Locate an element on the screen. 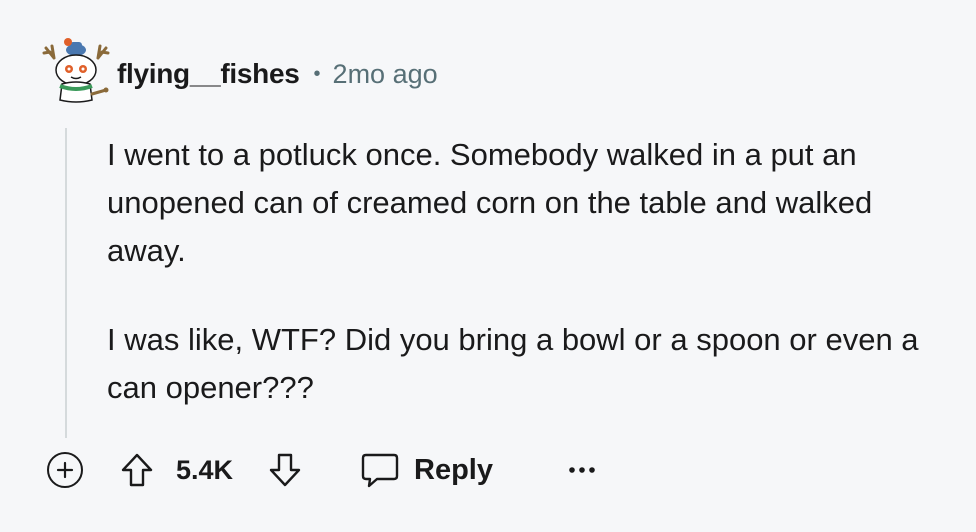 The image size is (976, 532). thread-line is located at coordinates (66, 283).